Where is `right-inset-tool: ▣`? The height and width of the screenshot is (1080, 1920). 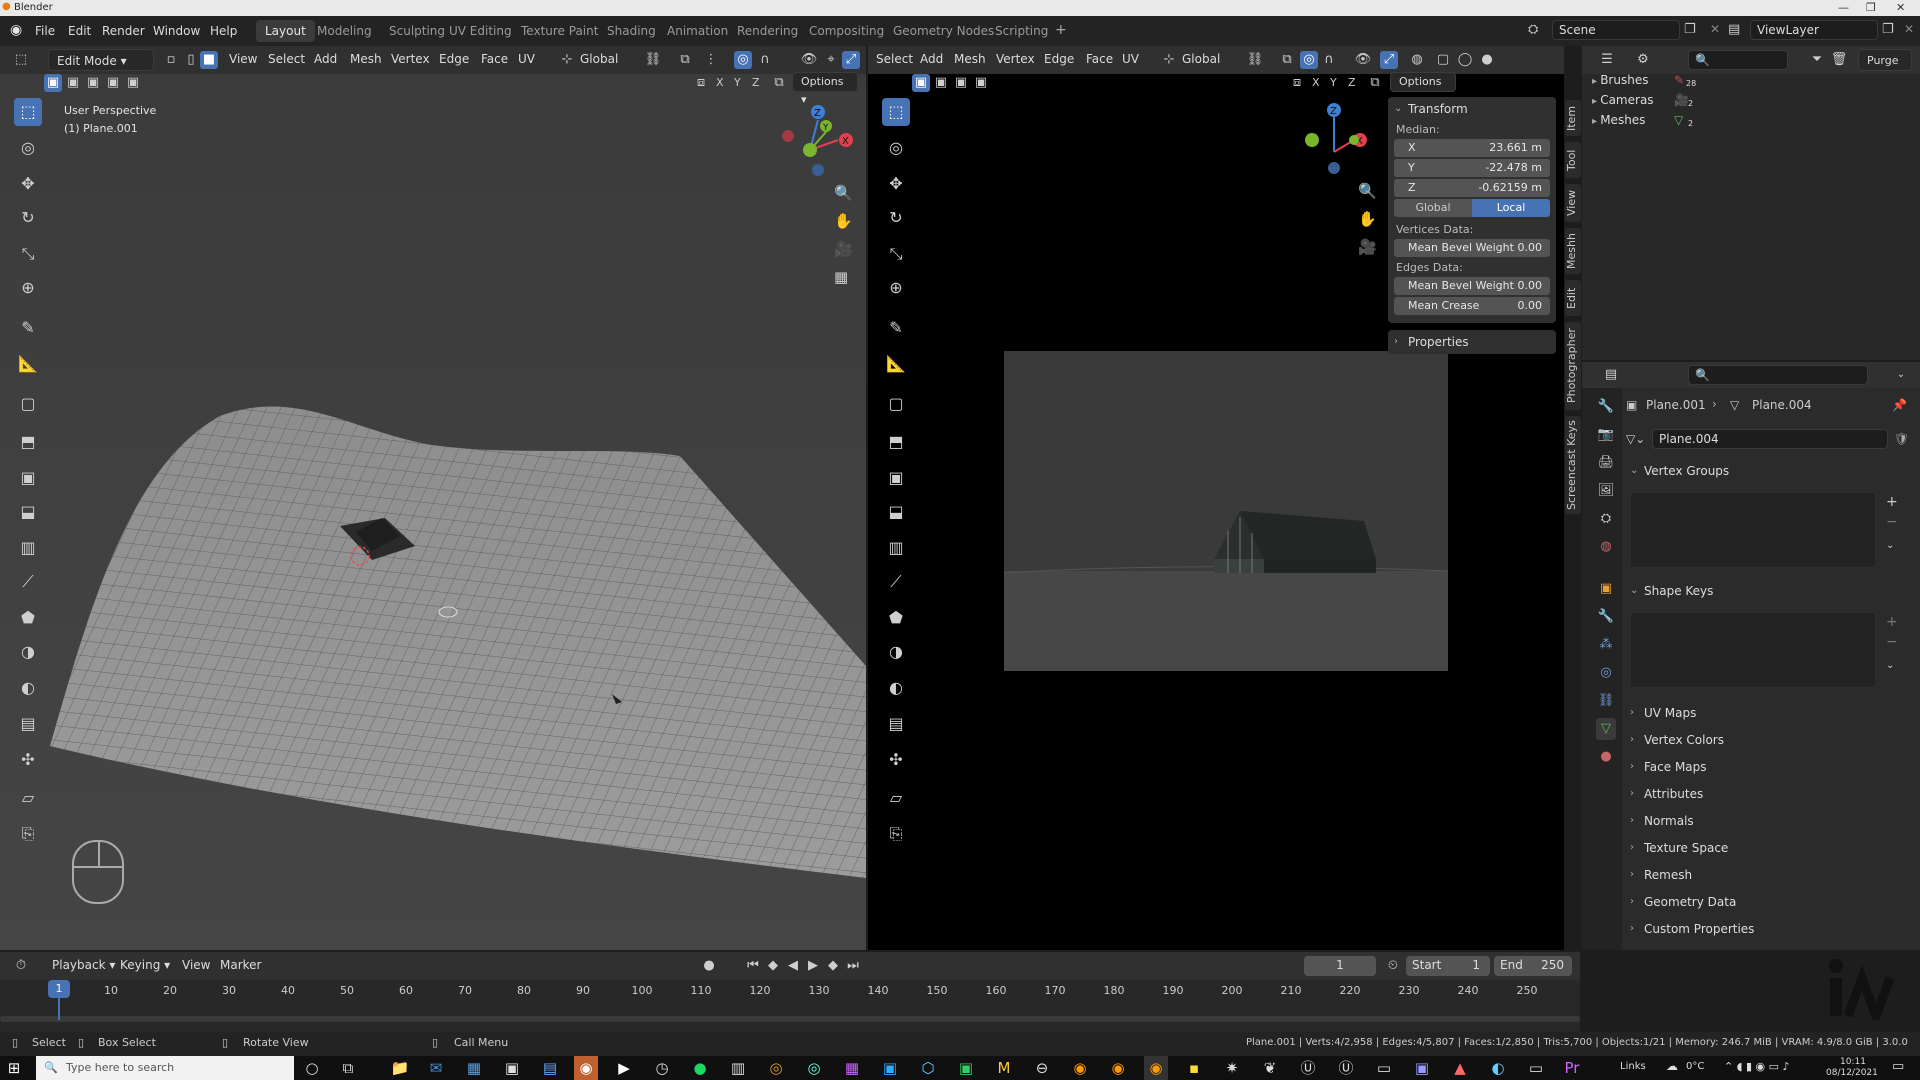 right-inset-tool: ▣ is located at coordinates (896, 478).